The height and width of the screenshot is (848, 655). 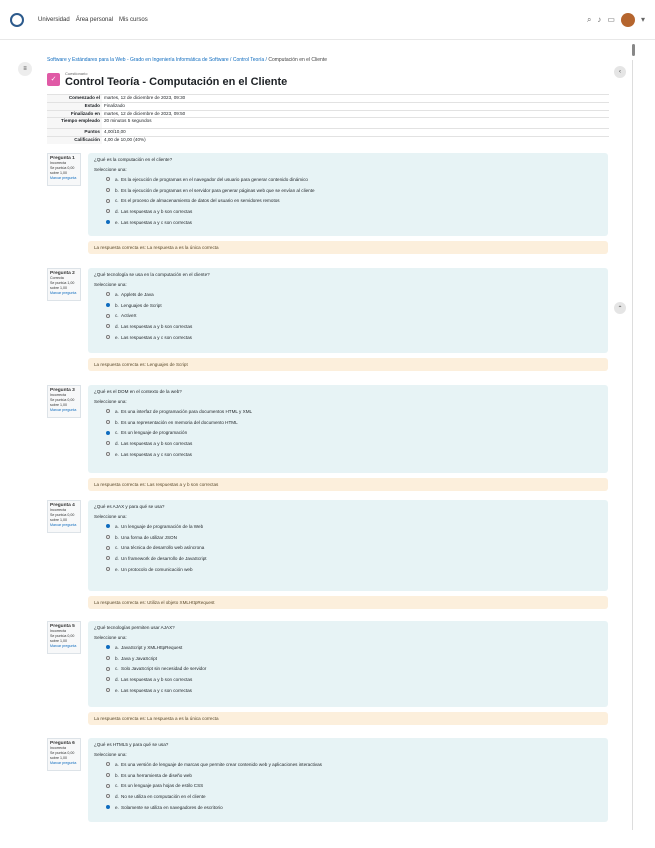 I want to click on site-logo-icon, so click(x=17, y=19).